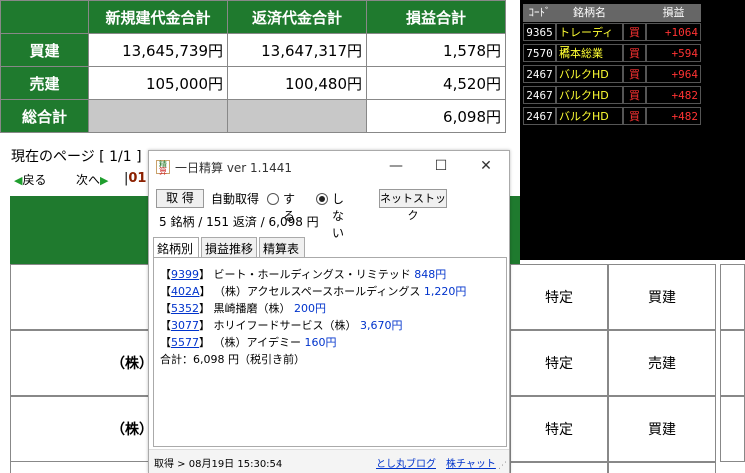 The height and width of the screenshot is (473, 745). What do you see at coordinates (589, 53) in the screenshot?
I see `ranking-name: 橋本総業` at bounding box center [589, 53].